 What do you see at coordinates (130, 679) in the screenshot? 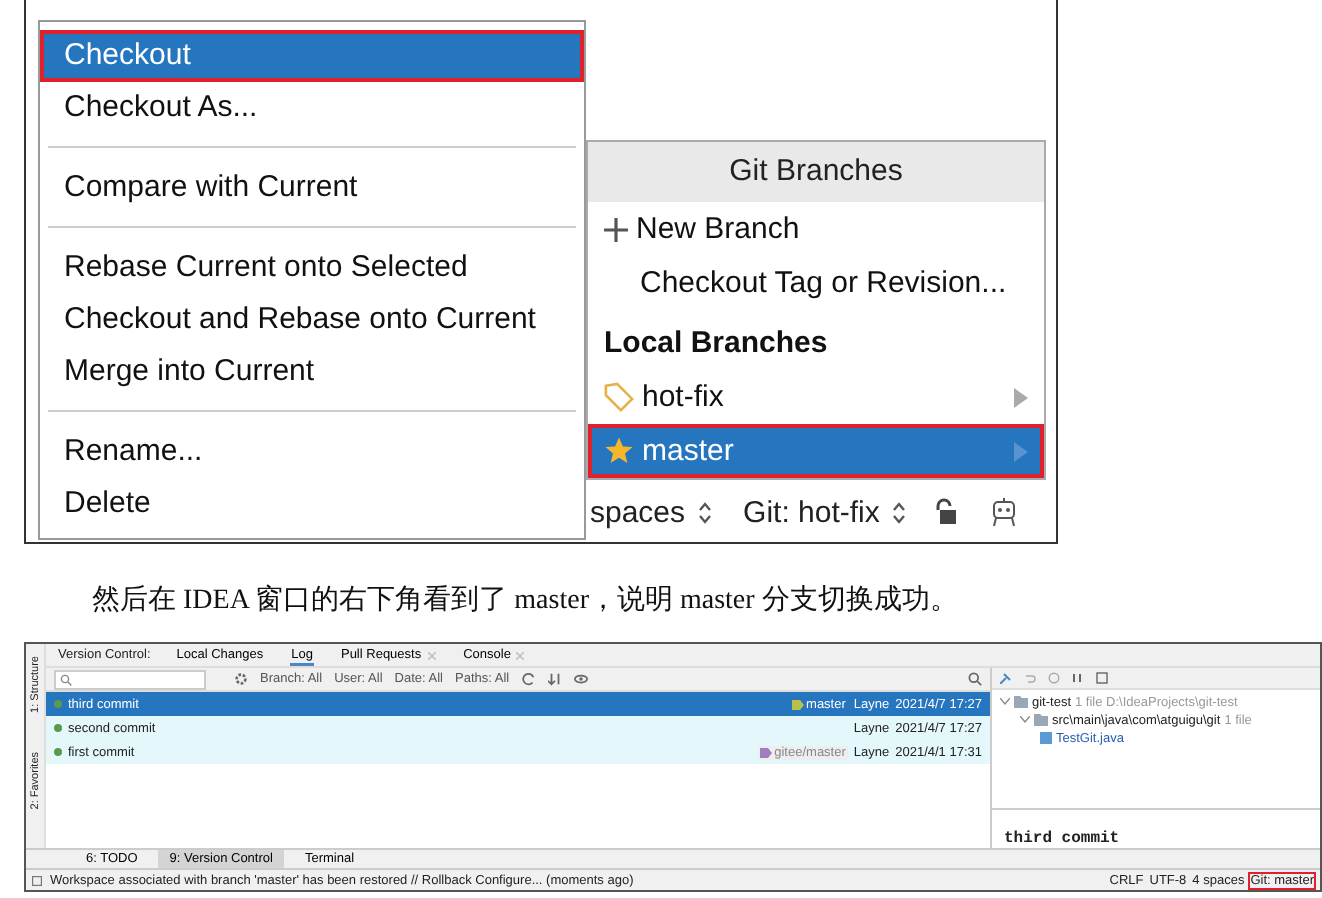
I see `search-field` at bounding box center [130, 679].